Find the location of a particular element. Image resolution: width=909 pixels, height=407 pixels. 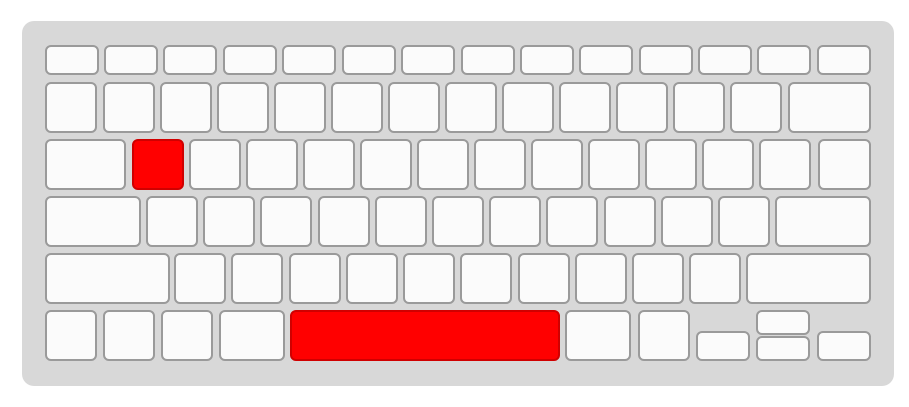

arrow-right-key is located at coordinates (844, 346).